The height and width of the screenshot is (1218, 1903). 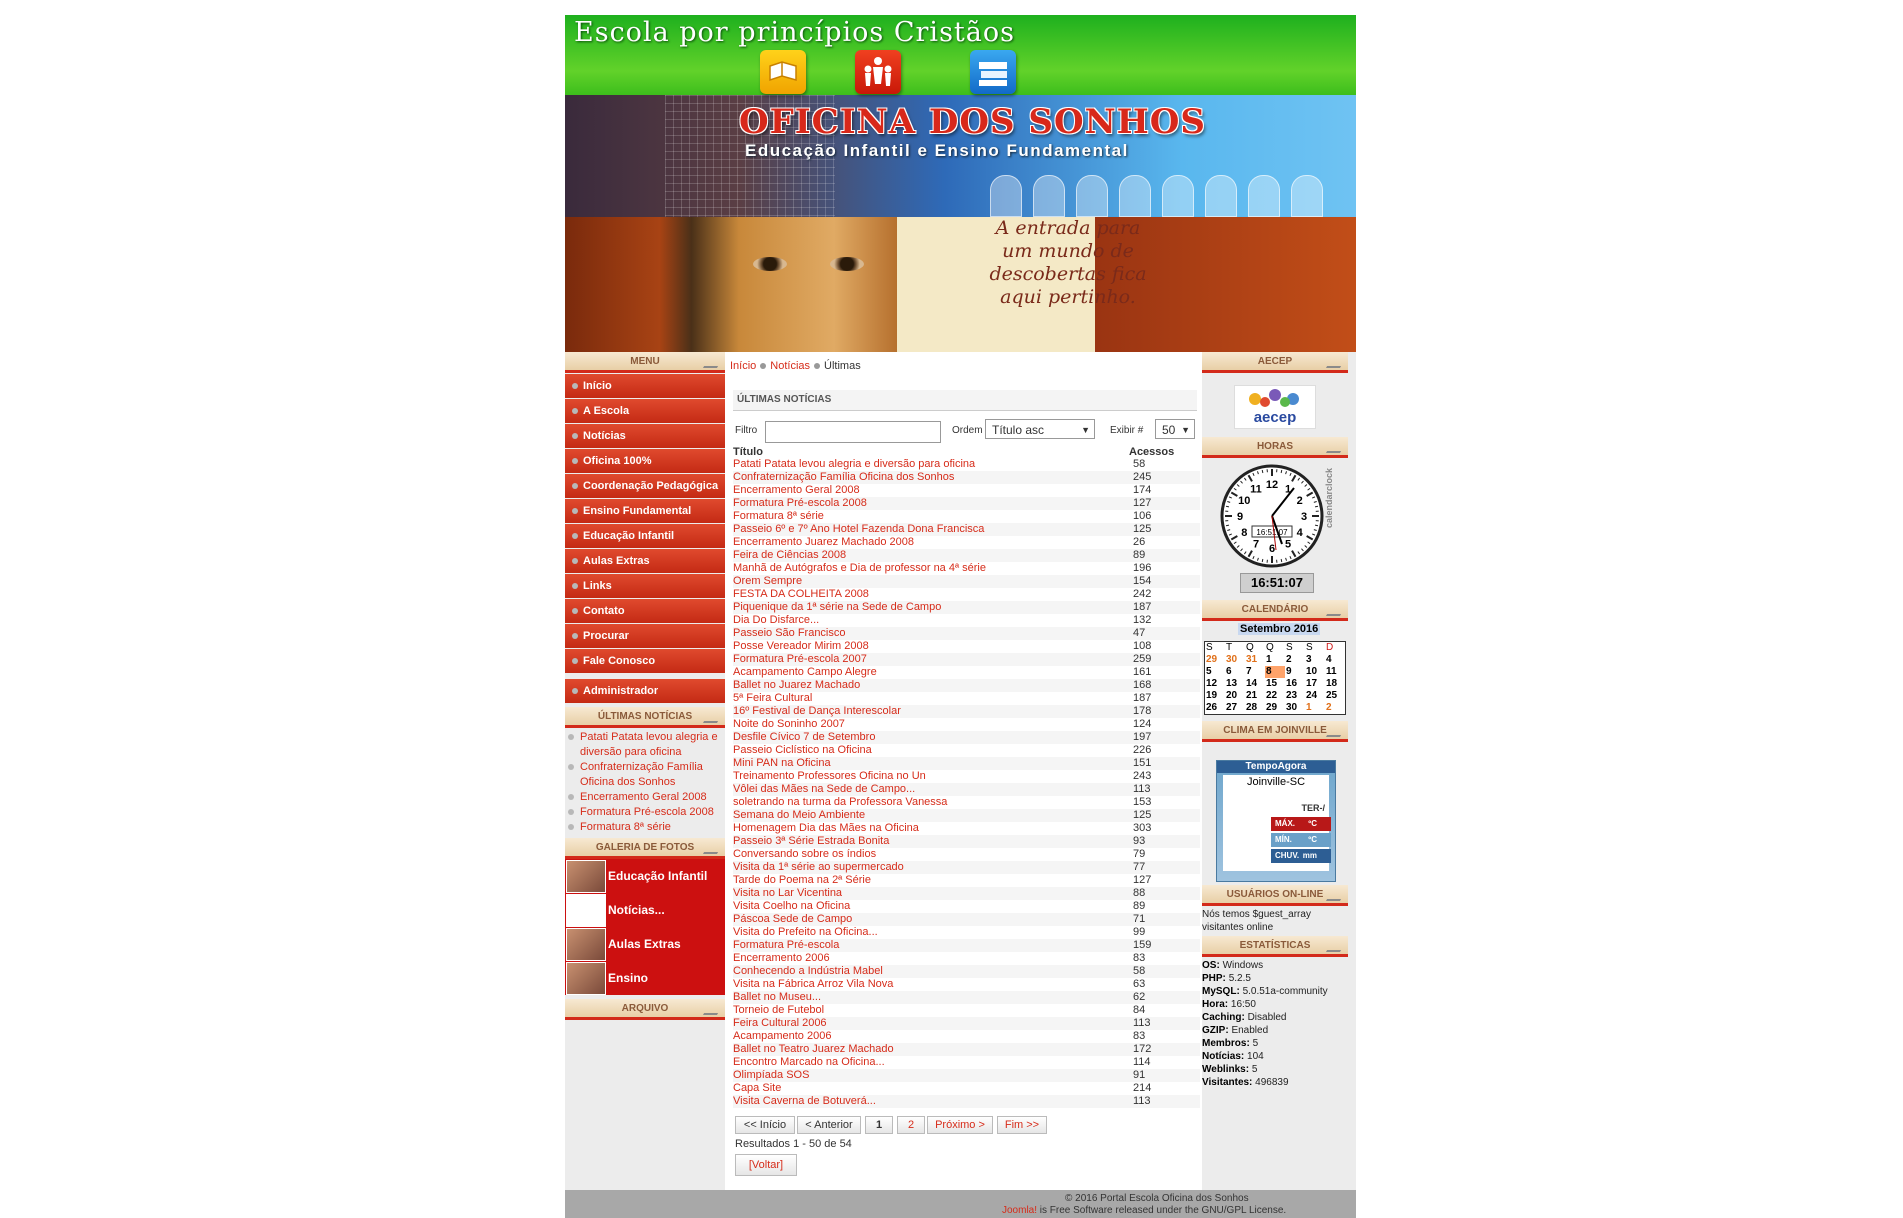 What do you see at coordinates (931, 1036) in the screenshot?
I see `news-title-link: Acampamento 2006` at bounding box center [931, 1036].